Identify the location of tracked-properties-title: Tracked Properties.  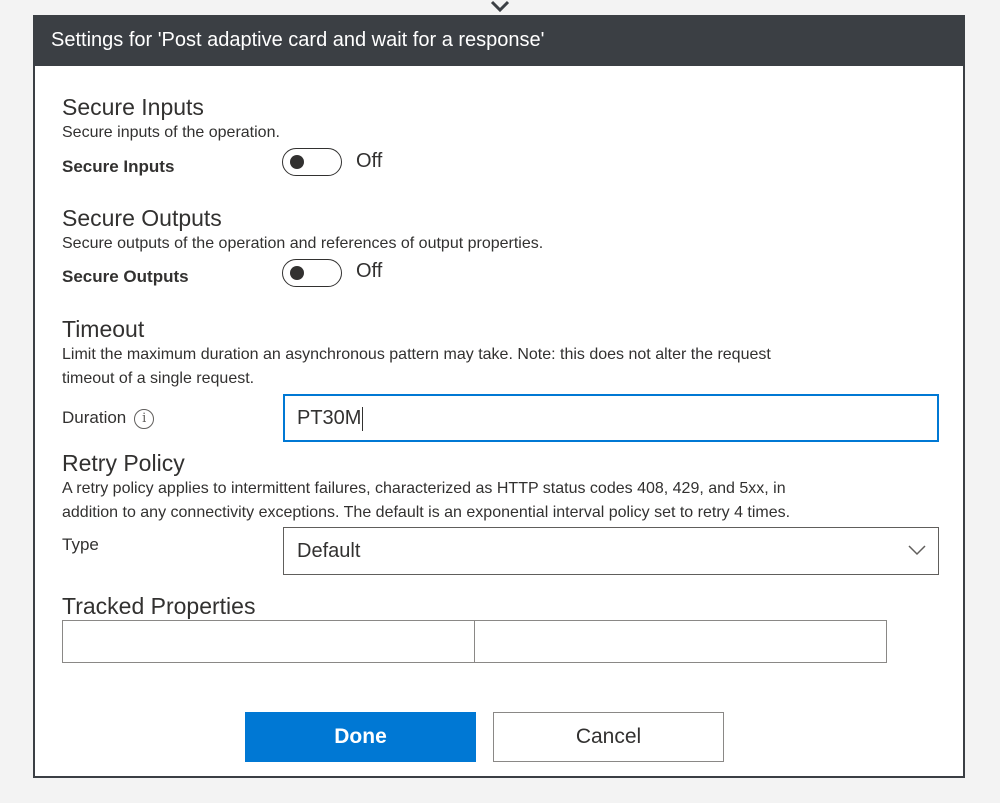
(159, 606).